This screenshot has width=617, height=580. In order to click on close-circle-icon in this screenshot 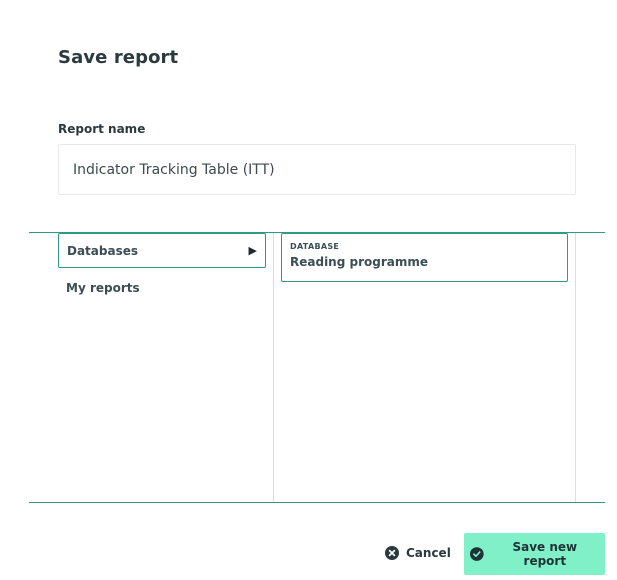, I will do `click(392, 553)`.